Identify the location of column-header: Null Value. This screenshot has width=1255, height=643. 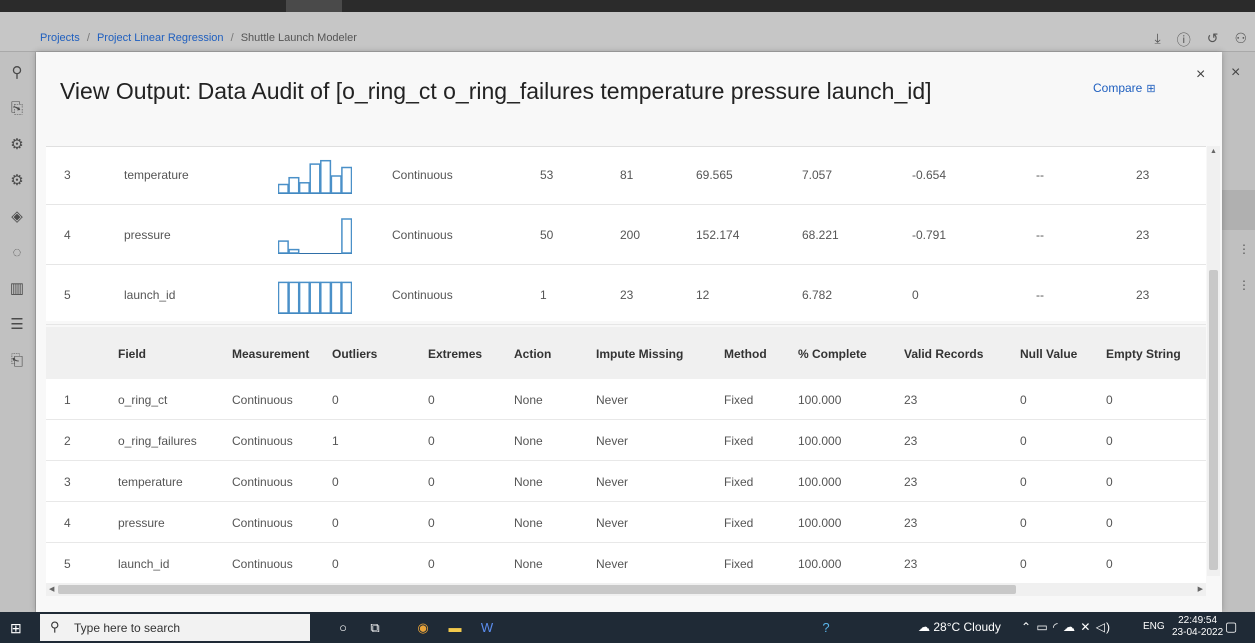
(1048, 354).